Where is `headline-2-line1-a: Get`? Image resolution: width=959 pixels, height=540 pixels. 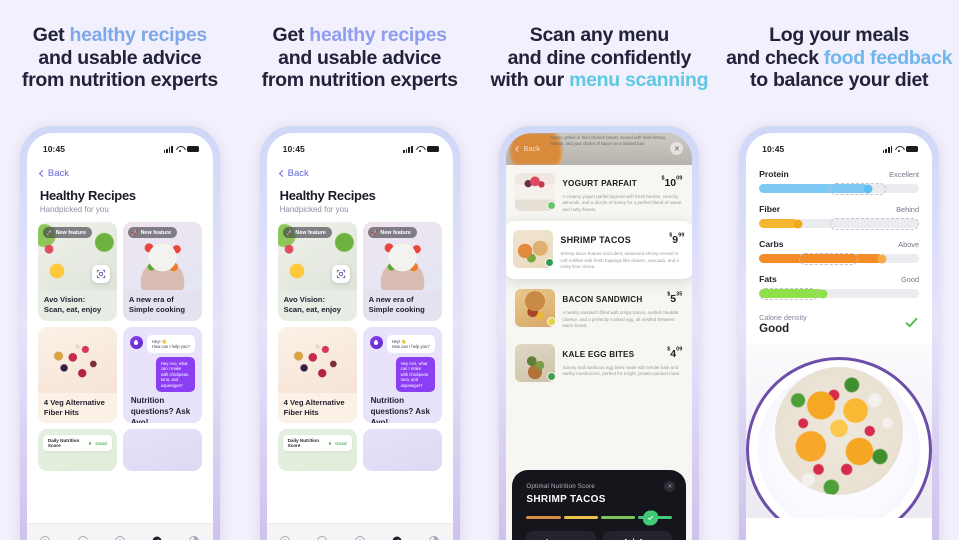 headline-2-line1-a: Get is located at coordinates (291, 35).